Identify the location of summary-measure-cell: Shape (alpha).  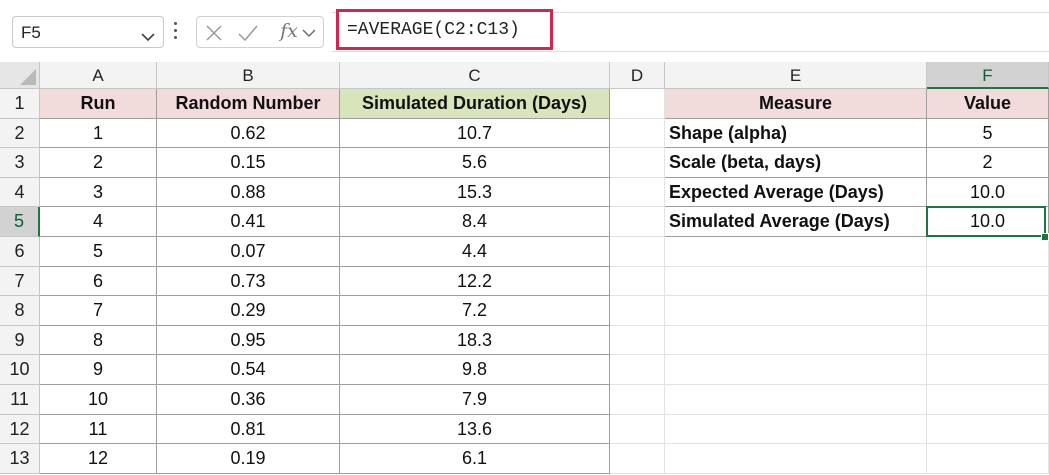
(796, 133).